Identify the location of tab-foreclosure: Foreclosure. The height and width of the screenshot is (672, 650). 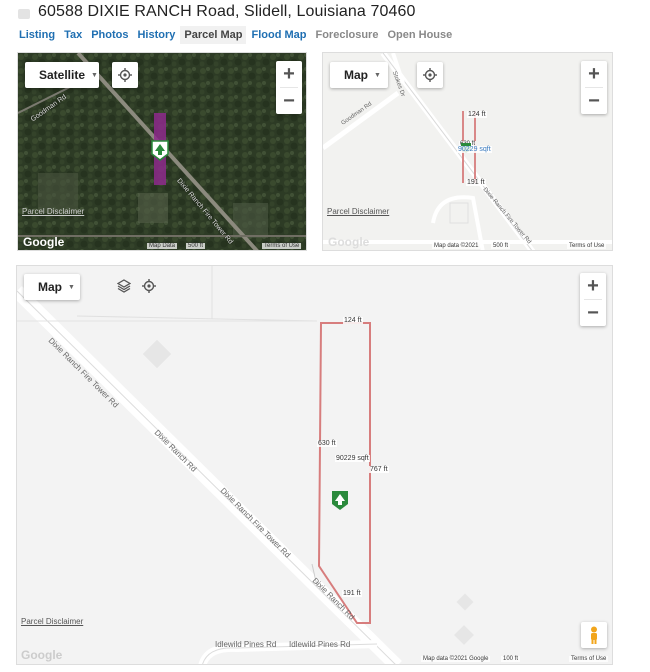
(346, 35).